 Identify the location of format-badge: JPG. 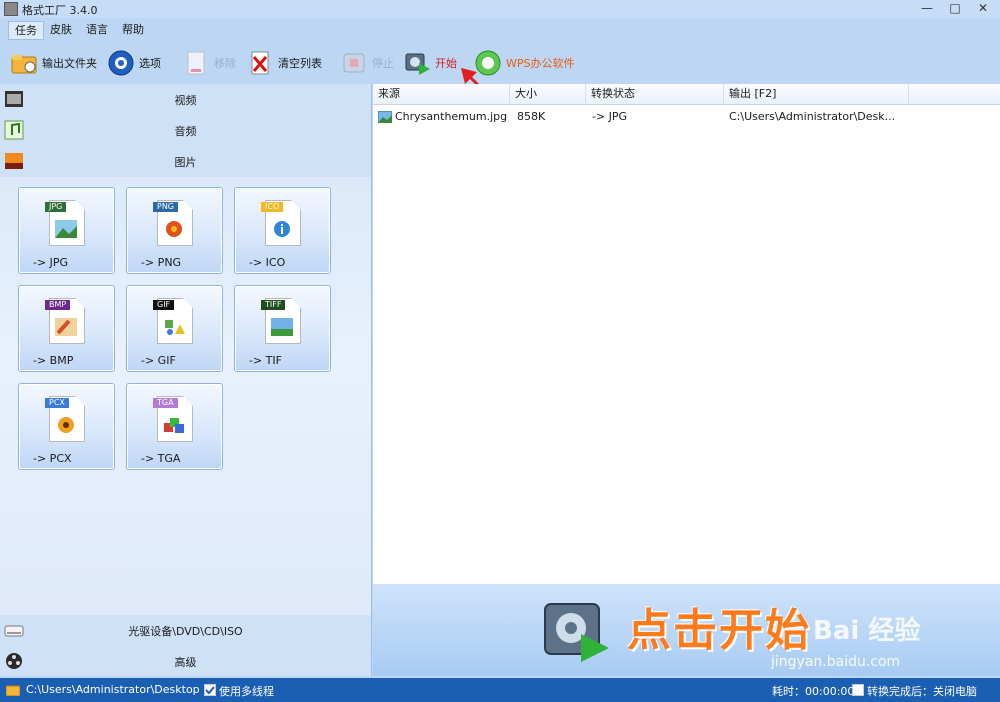
(56, 207).